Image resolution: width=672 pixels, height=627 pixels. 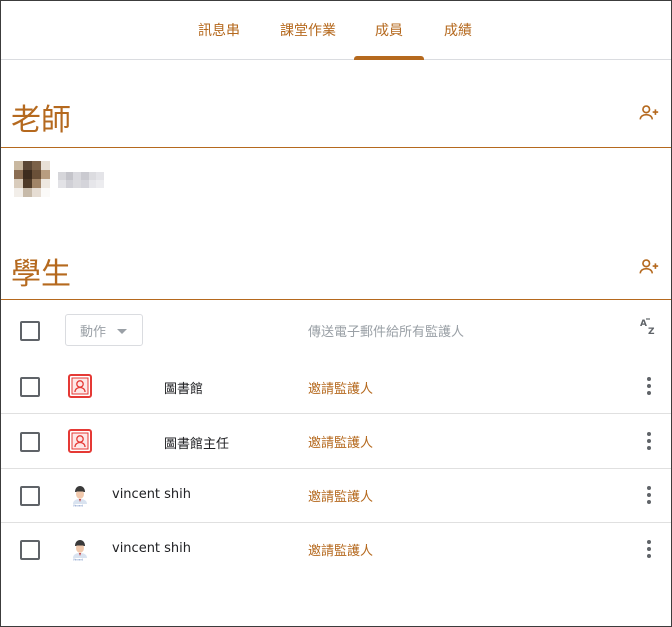 I want to click on tab-stream: 訊息串, so click(x=219, y=30).